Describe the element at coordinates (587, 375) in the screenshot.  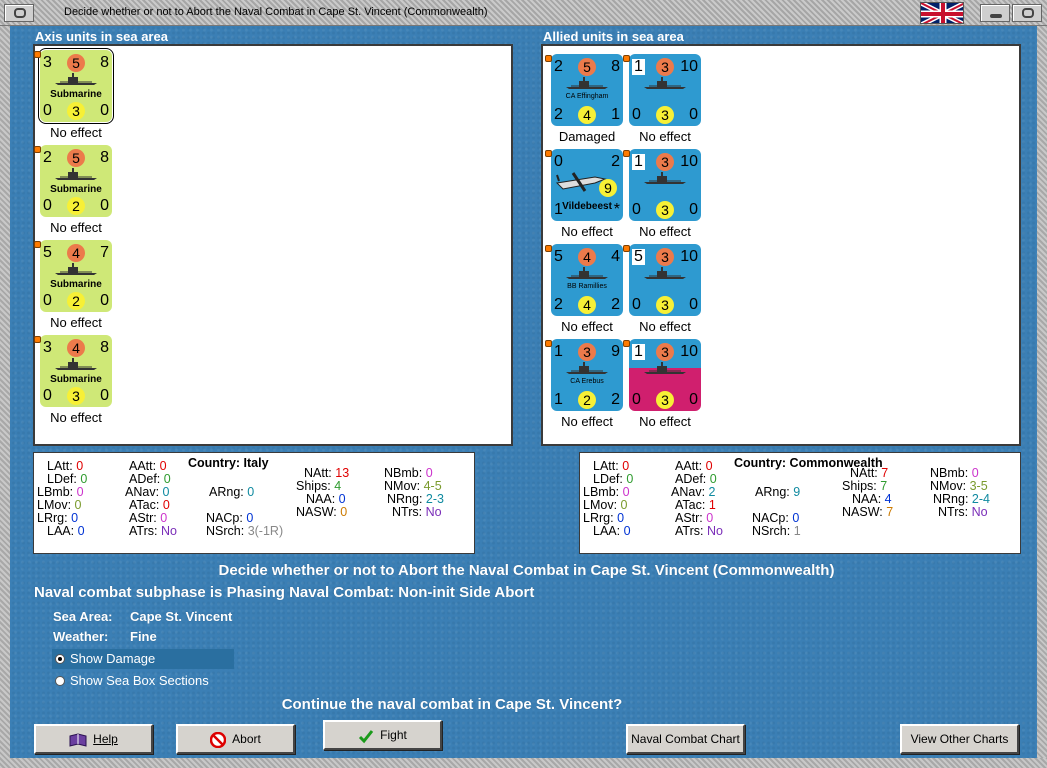
I see `allied-unit-counter: 1 3 9 CA Erebus 1 2 2` at that location.